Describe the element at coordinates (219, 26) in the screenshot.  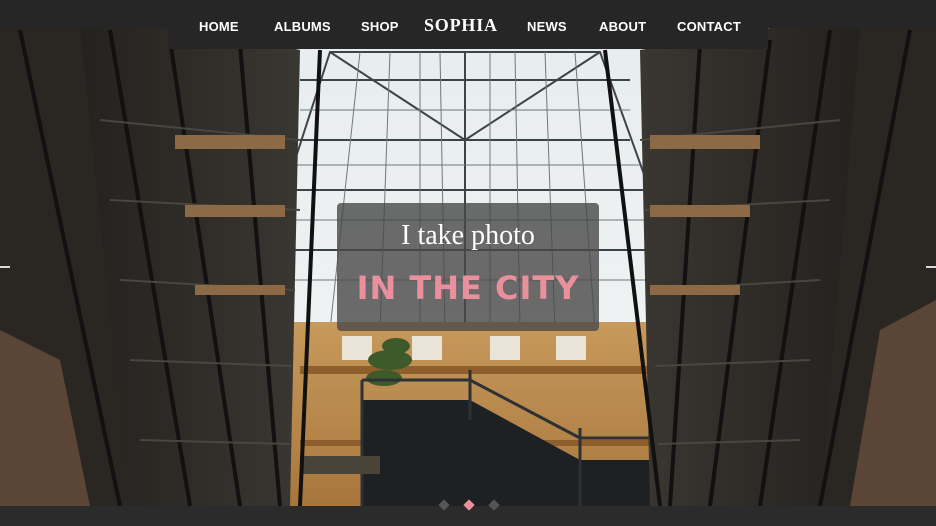
I see `nav-item-home: HOME` at that location.